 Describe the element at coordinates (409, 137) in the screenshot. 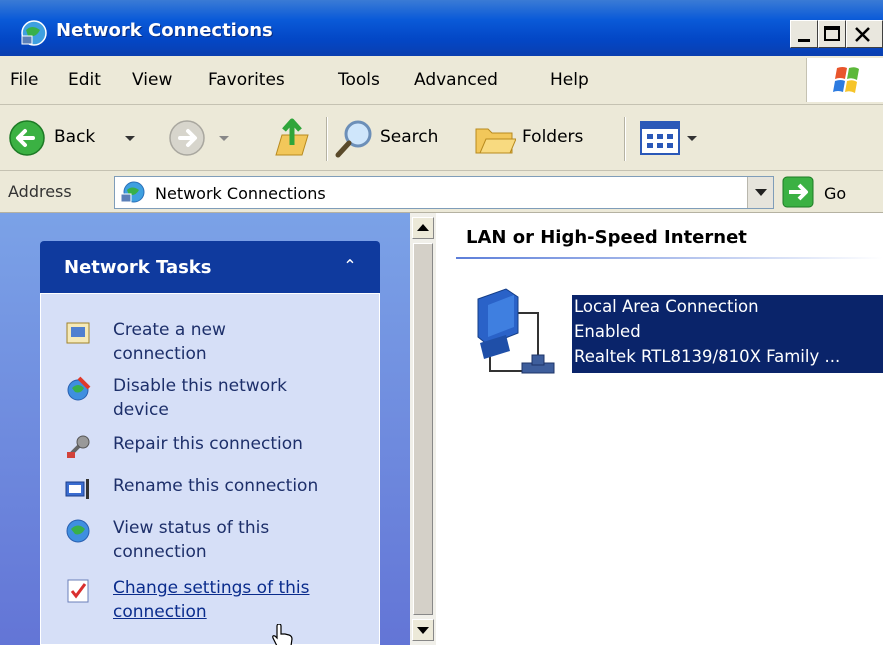

I see `search-label: Search` at that location.